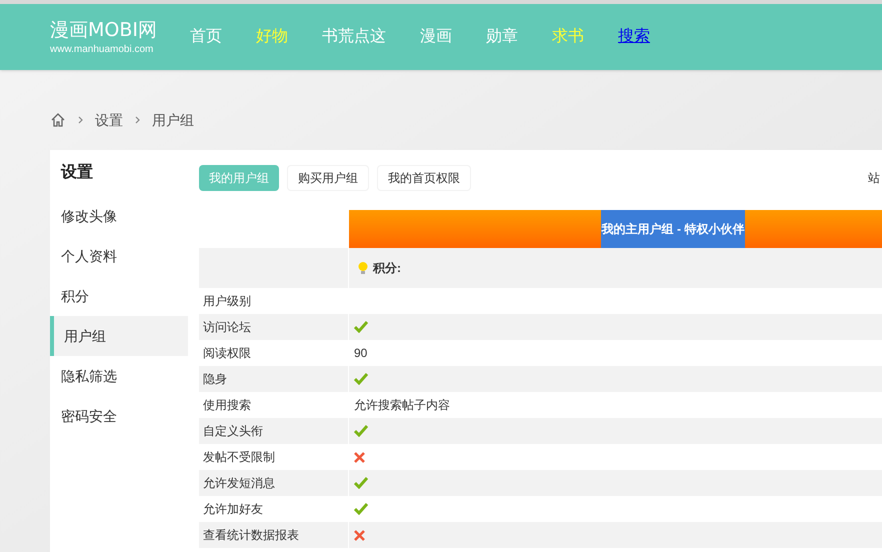 The width and height of the screenshot is (882, 552). I want to click on sidebar-title: 设置, so click(77, 172).